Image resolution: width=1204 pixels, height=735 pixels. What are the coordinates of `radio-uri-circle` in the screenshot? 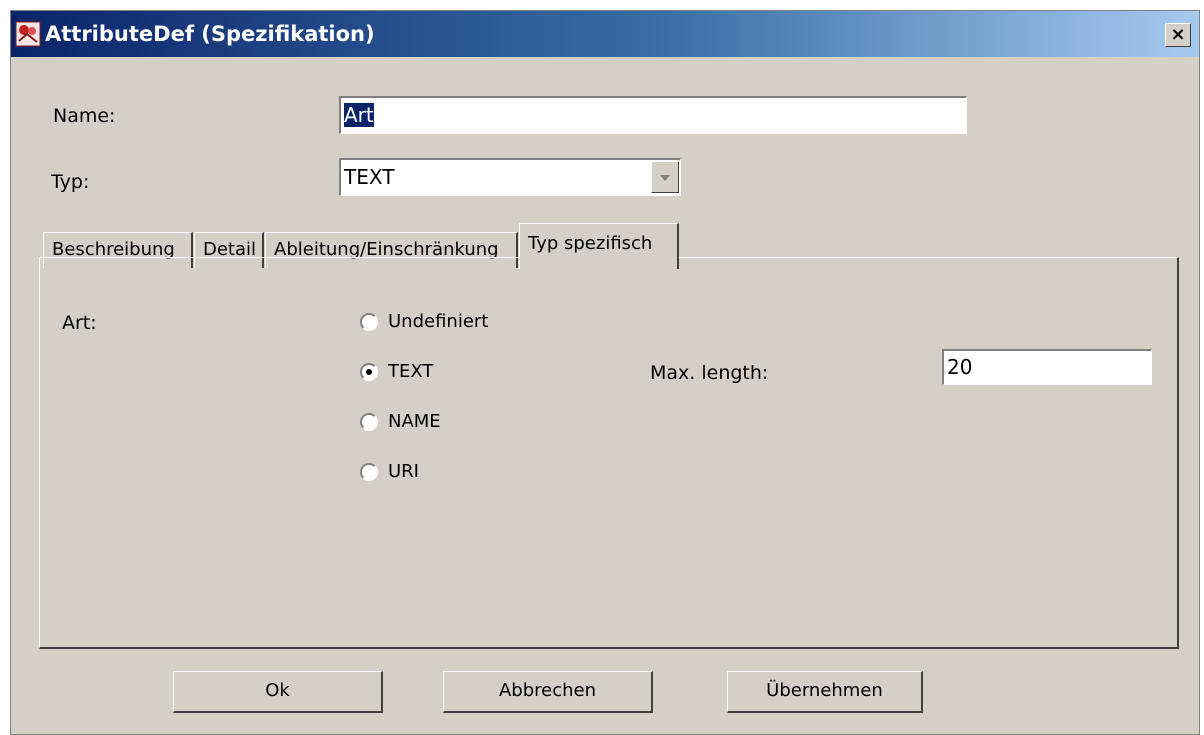 It's located at (369, 472).